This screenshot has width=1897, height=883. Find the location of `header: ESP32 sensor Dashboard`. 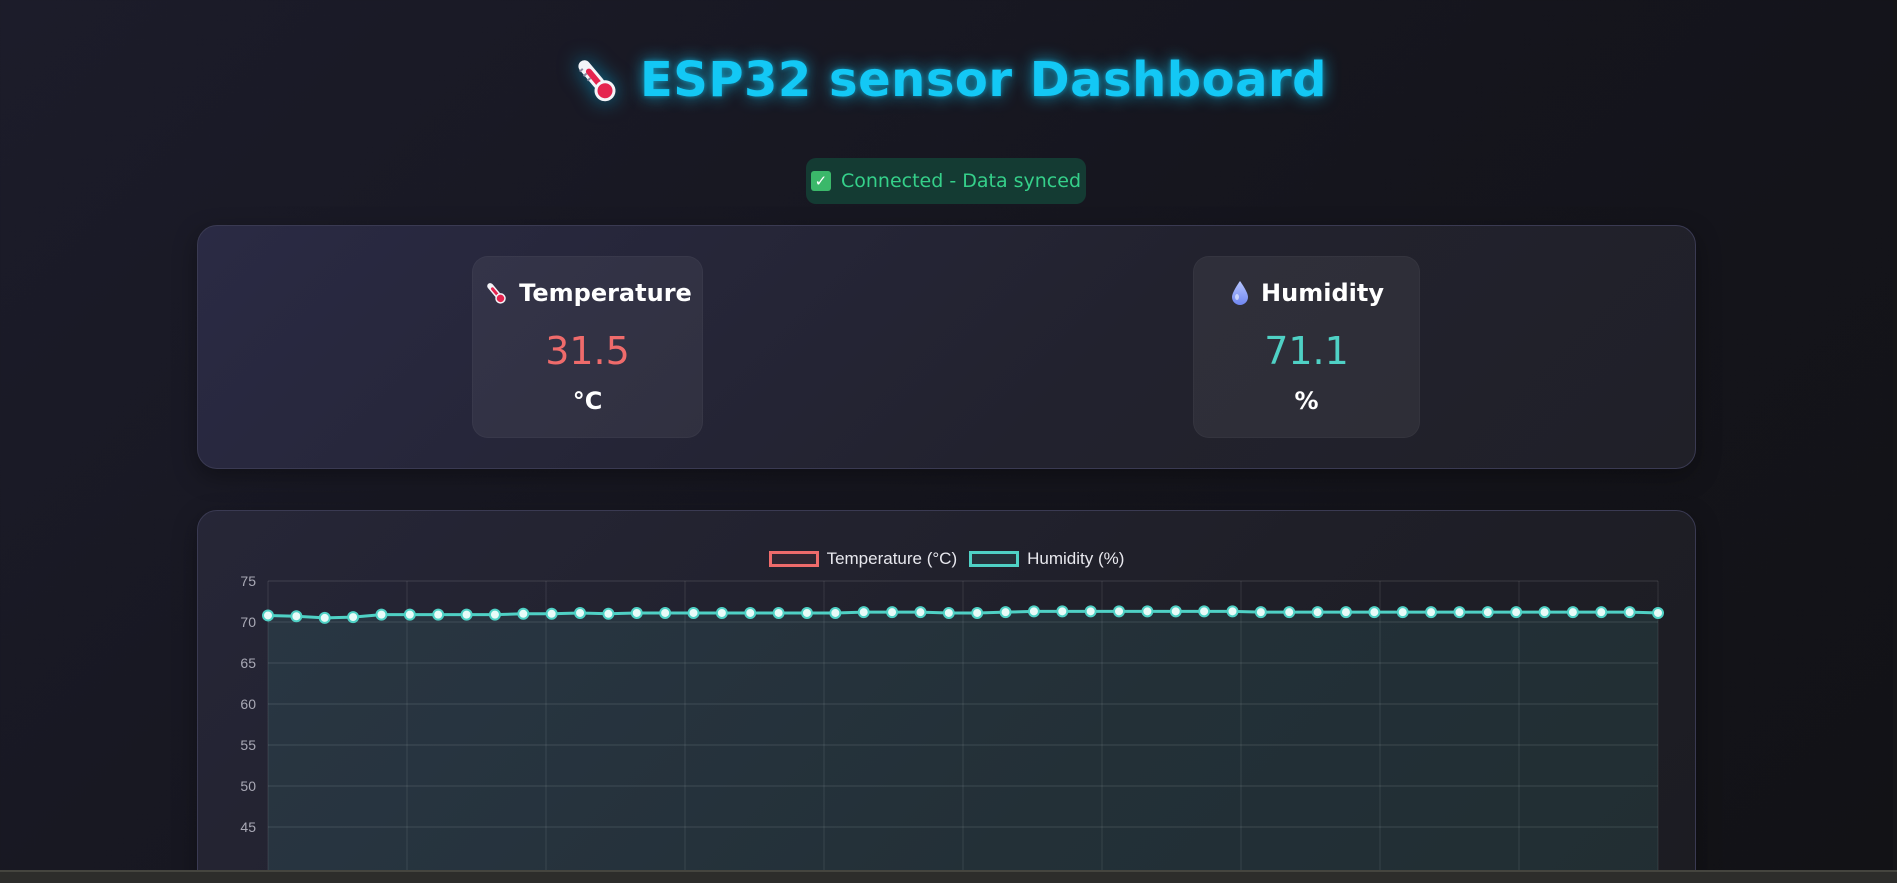

header: ESP32 sensor Dashboard is located at coordinates (948, 80).